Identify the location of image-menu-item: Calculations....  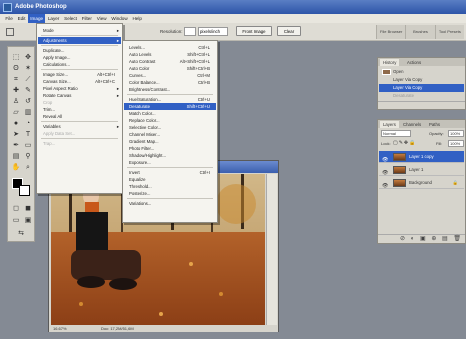
(79, 64).